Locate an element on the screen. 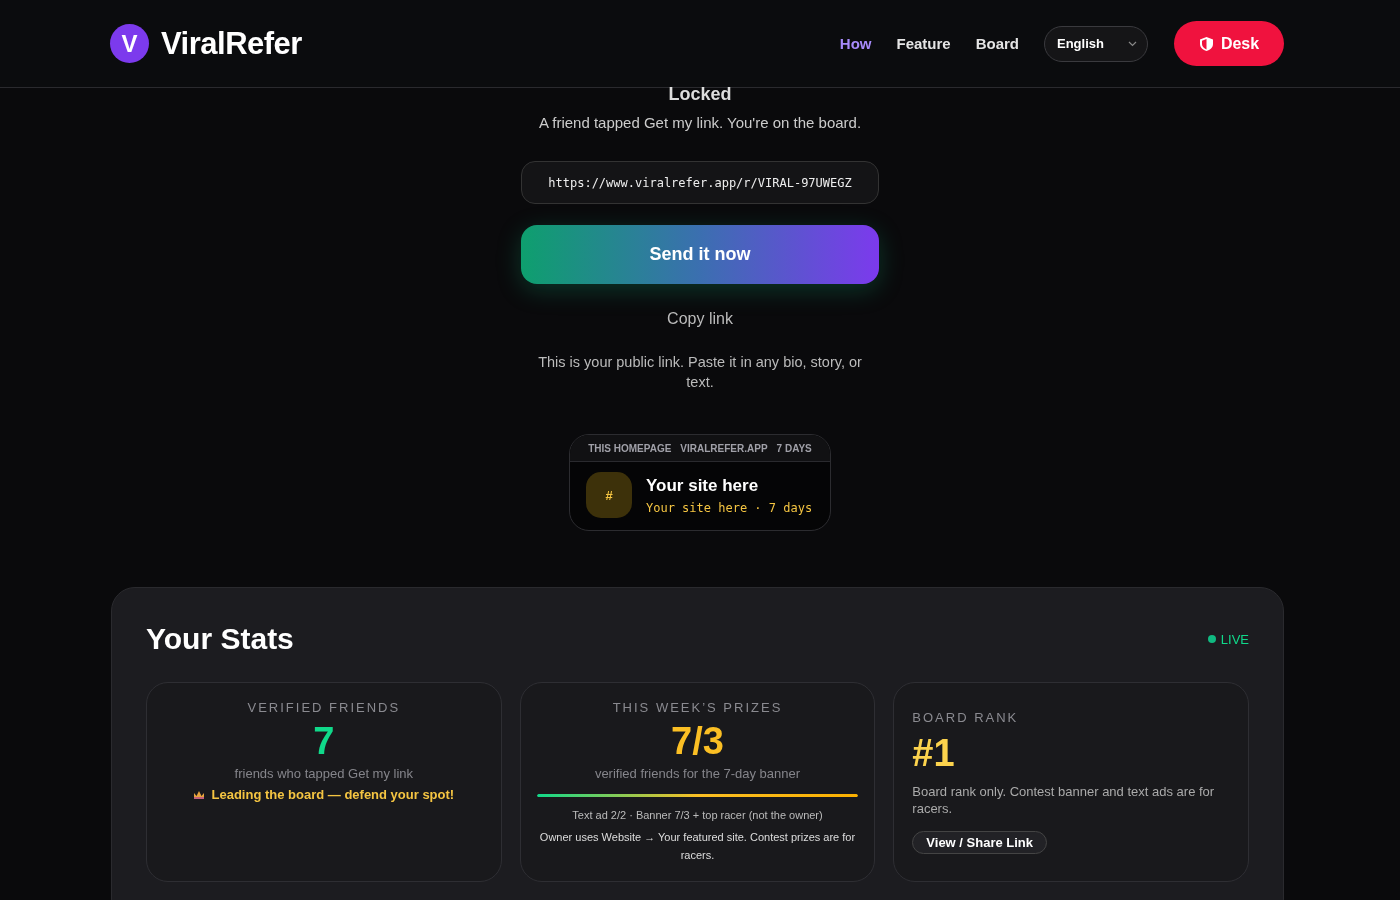 The width and height of the screenshot is (1400, 900). prize-note: Owner uses Website → Your featured site. Contest prizes are for racers. is located at coordinates (697, 846).